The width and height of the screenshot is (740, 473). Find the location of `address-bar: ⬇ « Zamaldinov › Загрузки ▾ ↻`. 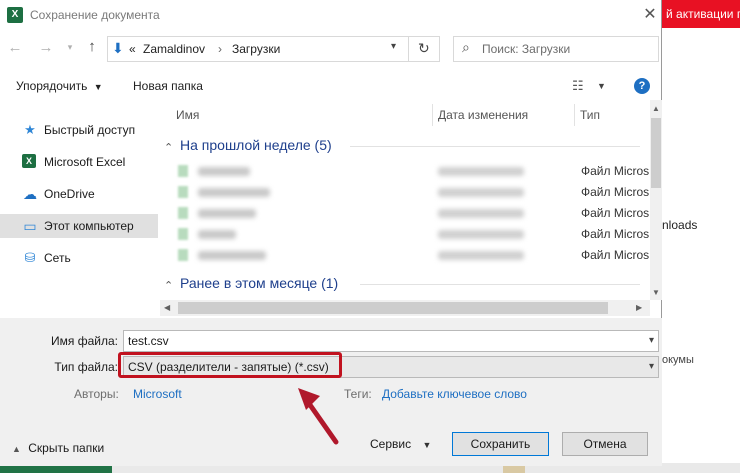

address-bar: ⬇ « Zamaldinov › Загрузки ▾ ↻ is located at coordinates (273, 49).